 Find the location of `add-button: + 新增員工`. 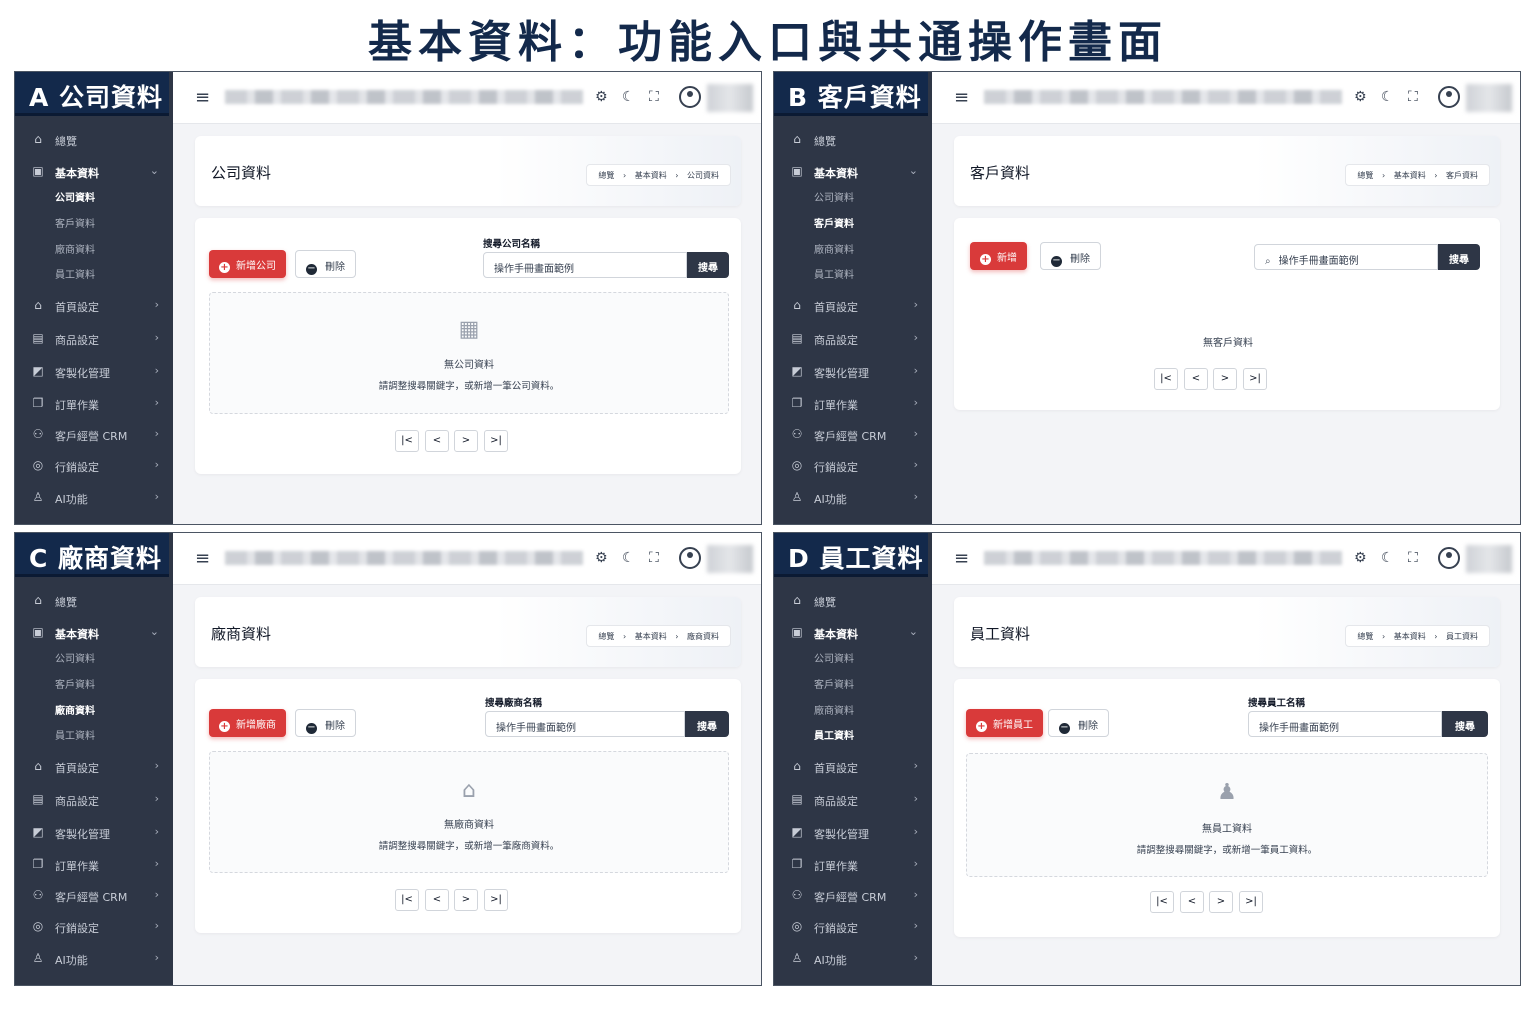

add-button: + 新增員工 is located at coordinates (1004, 723).